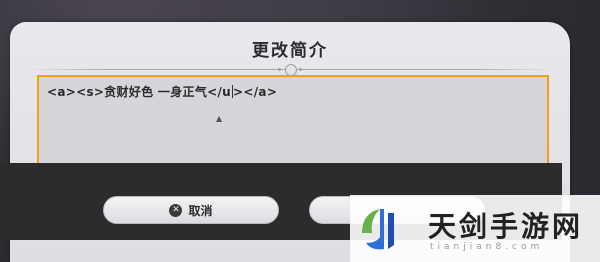 This screenshot has height=262, width=600. I want to click on bio-text-before-caret: <a><s>贪财好色 一身正气</u, so click(139, 92).